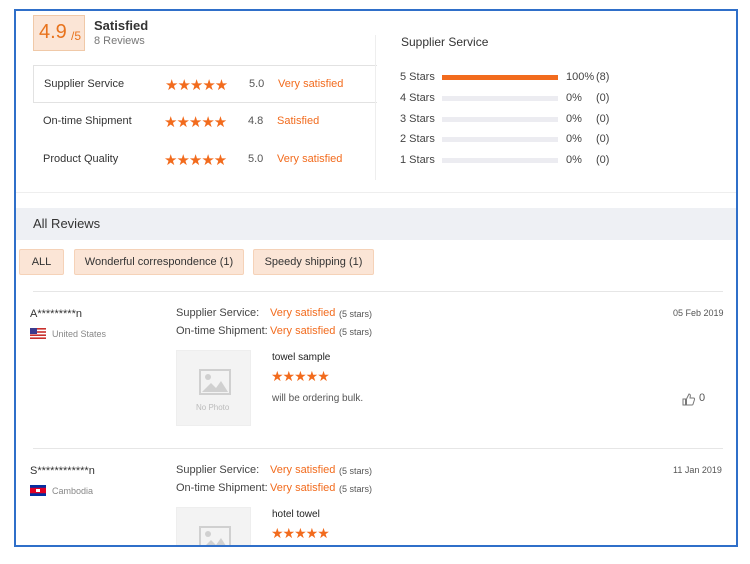 The height and width of the screenshot is (564, 750). I want to click on like-count: 0, so click(702, 398).